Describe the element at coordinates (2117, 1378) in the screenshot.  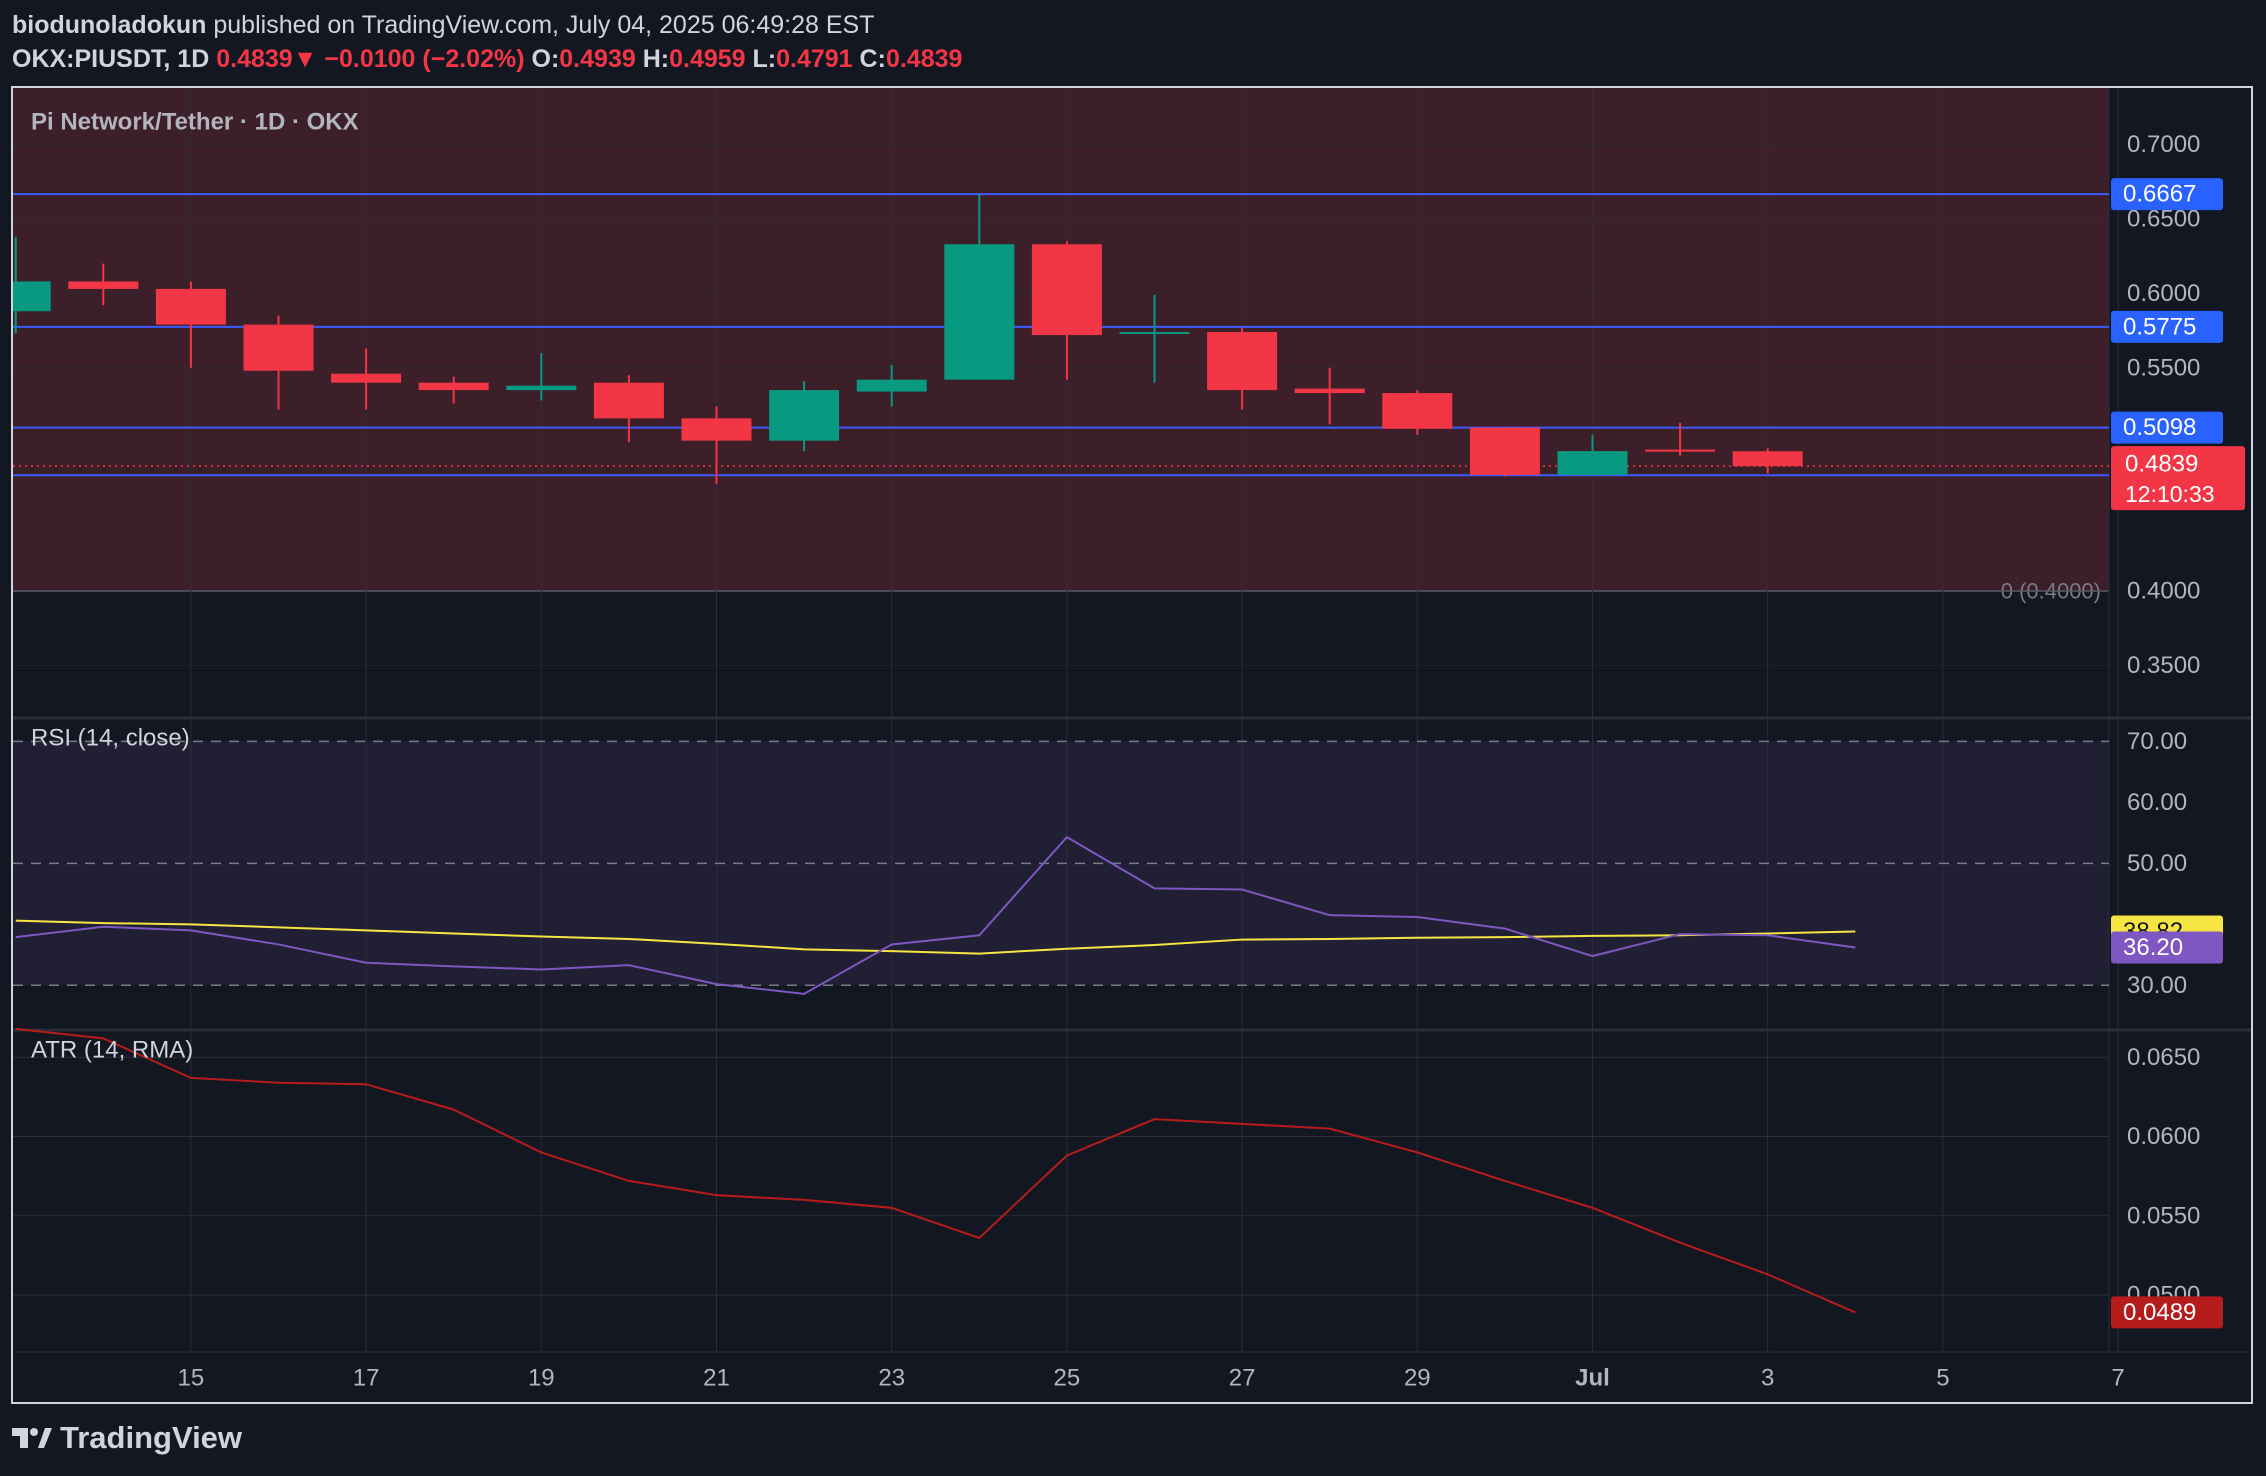
I see `time-axis-label: 7` at that location.